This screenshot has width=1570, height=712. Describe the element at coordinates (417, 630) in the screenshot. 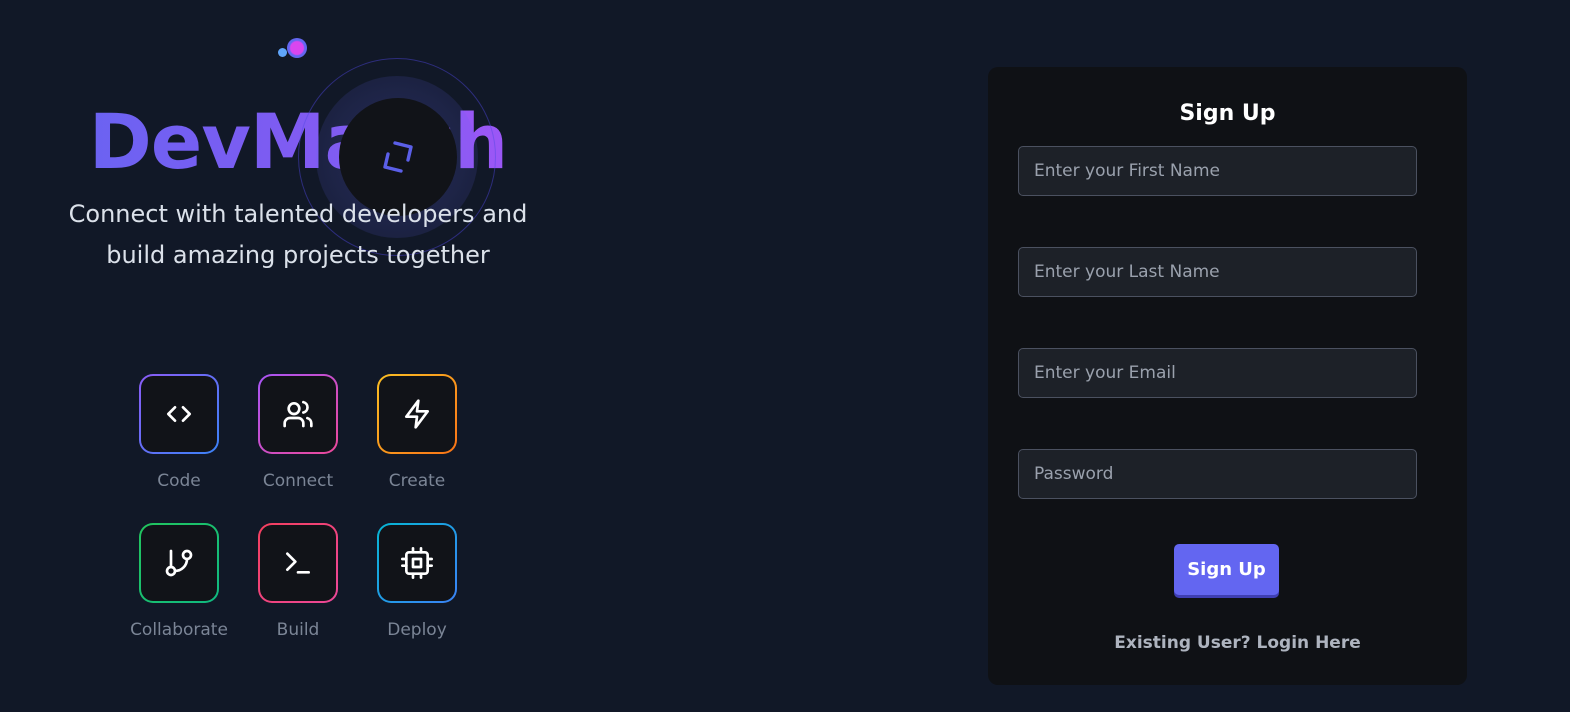

I see `feature-label: Deploy` at that location.